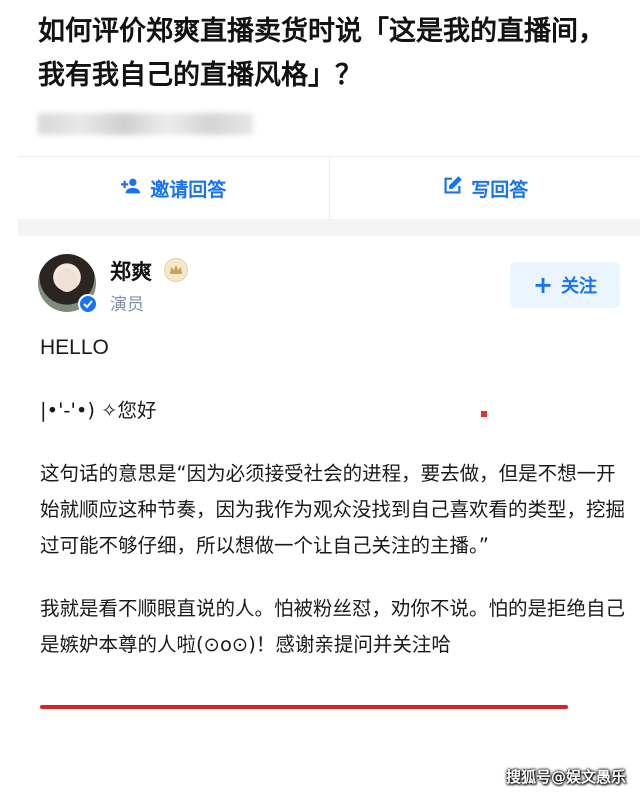  I want to click on red-underline, so click(304, 707).